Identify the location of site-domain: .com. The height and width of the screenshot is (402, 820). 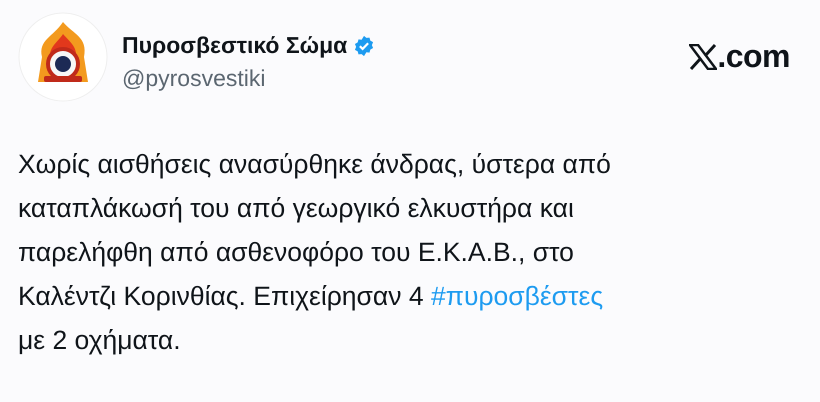
(753, 56).